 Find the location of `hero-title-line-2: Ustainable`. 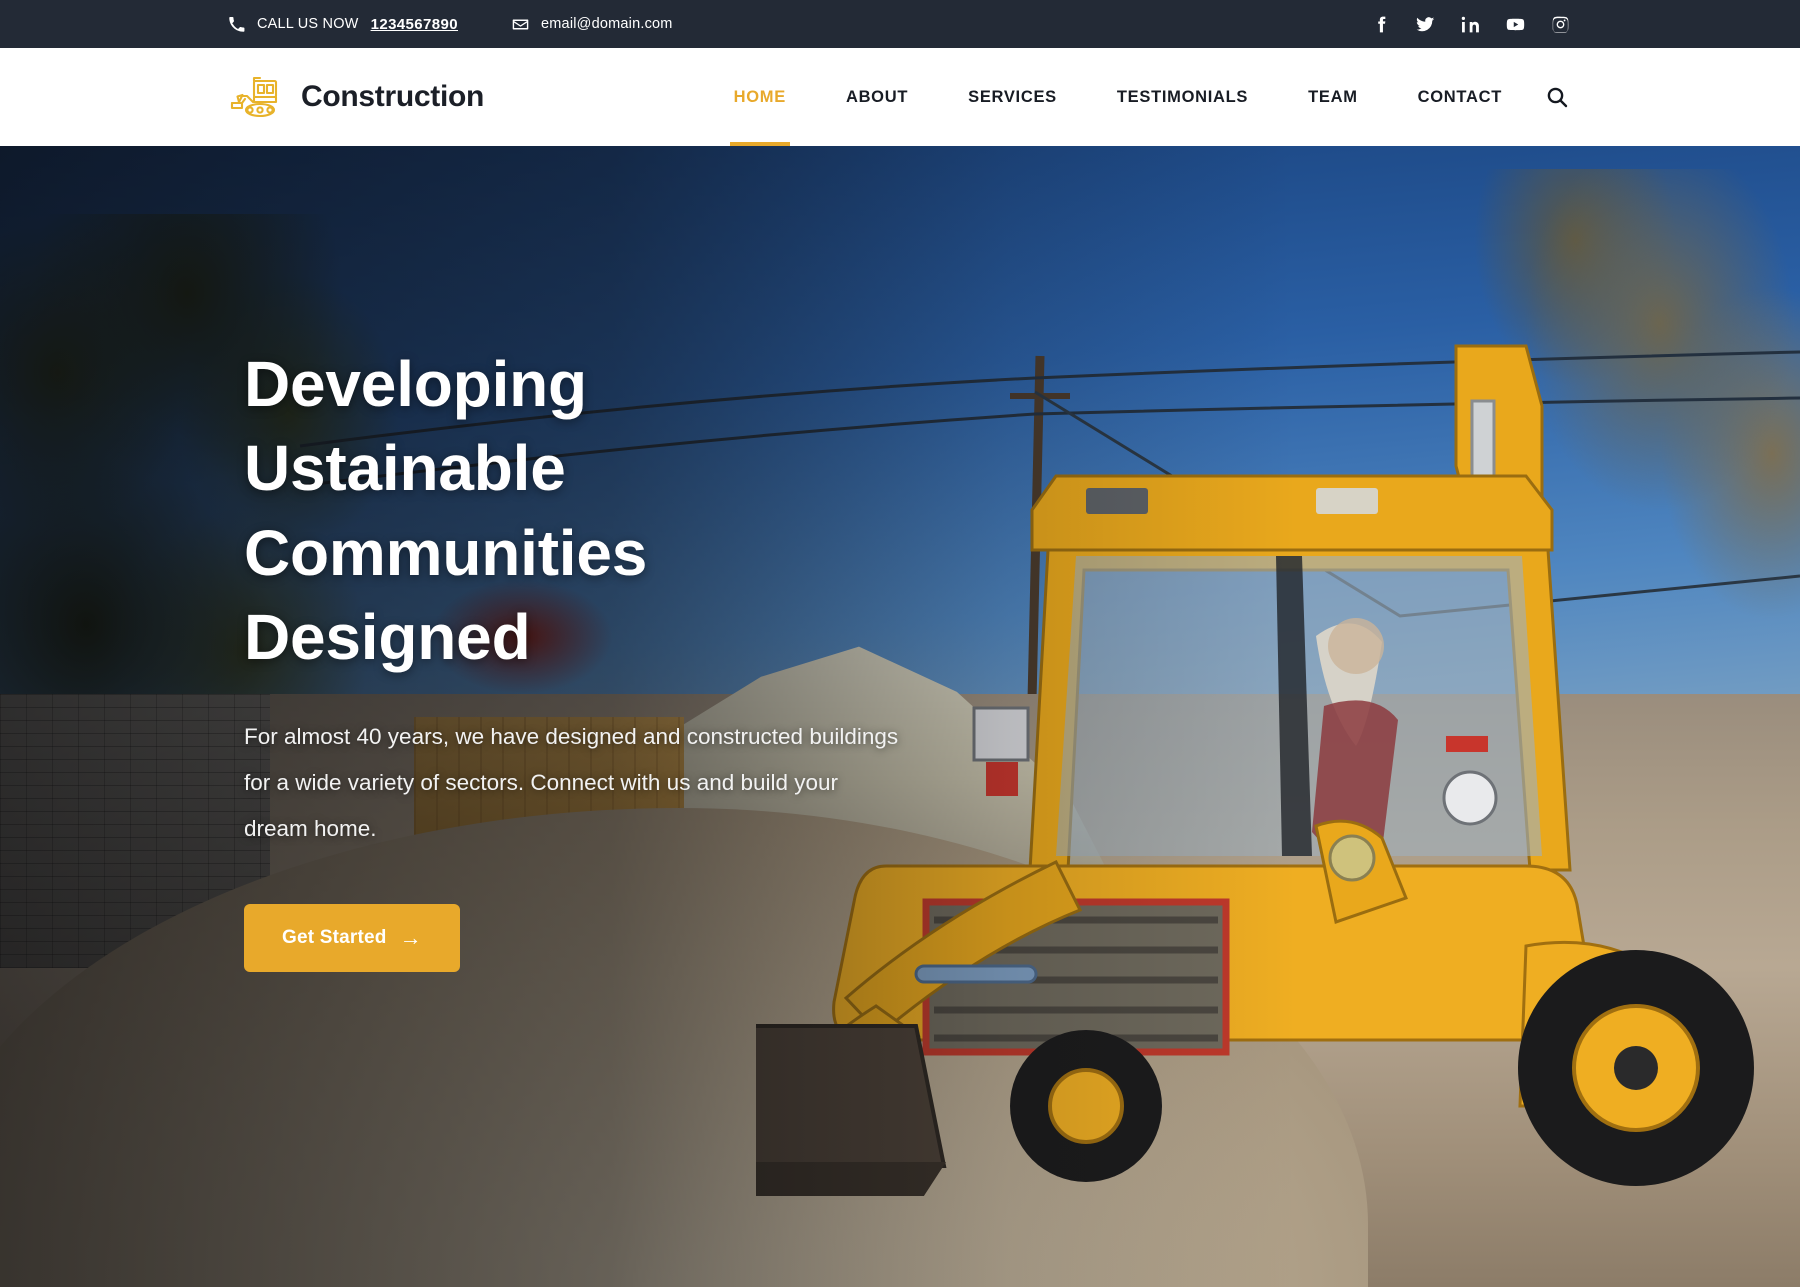

hero-title-line-2: Ustainable is located at coordinates (405, 468).